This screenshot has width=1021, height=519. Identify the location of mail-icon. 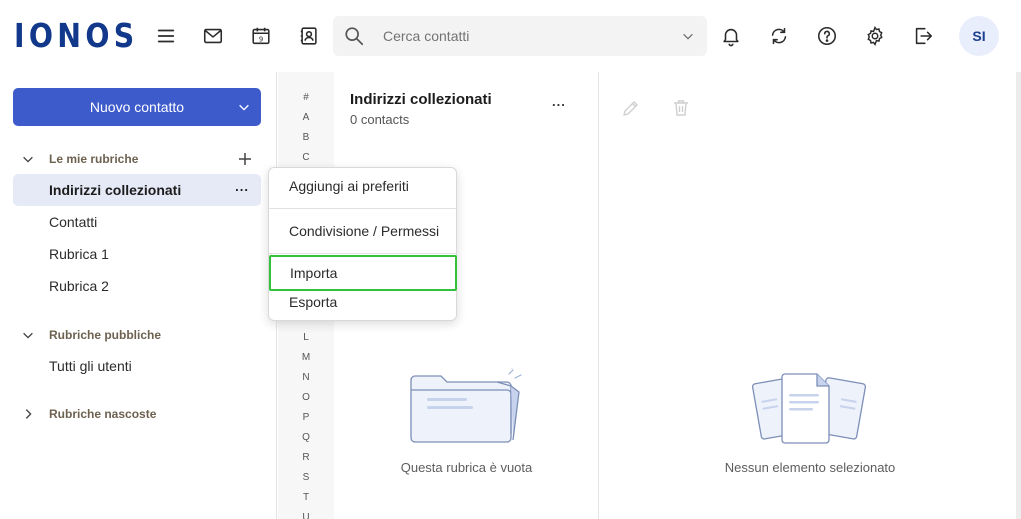
(213, 36).